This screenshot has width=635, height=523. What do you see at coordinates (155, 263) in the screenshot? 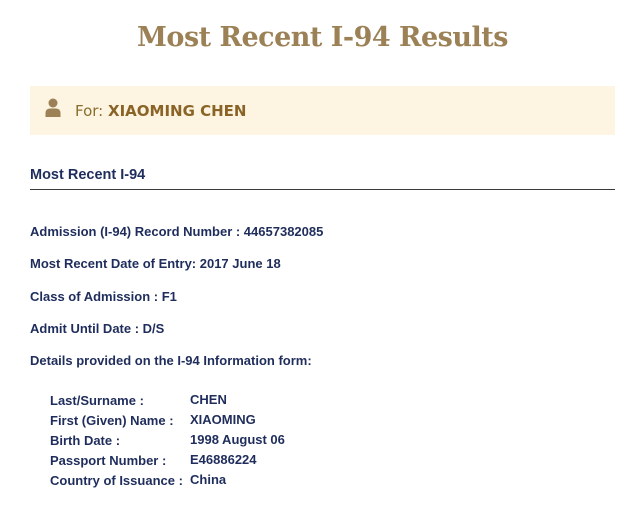
I see `most-recent-entry-date: Most Recent Date of Entry: 2017 June 18` at bounding box center [155, 263].